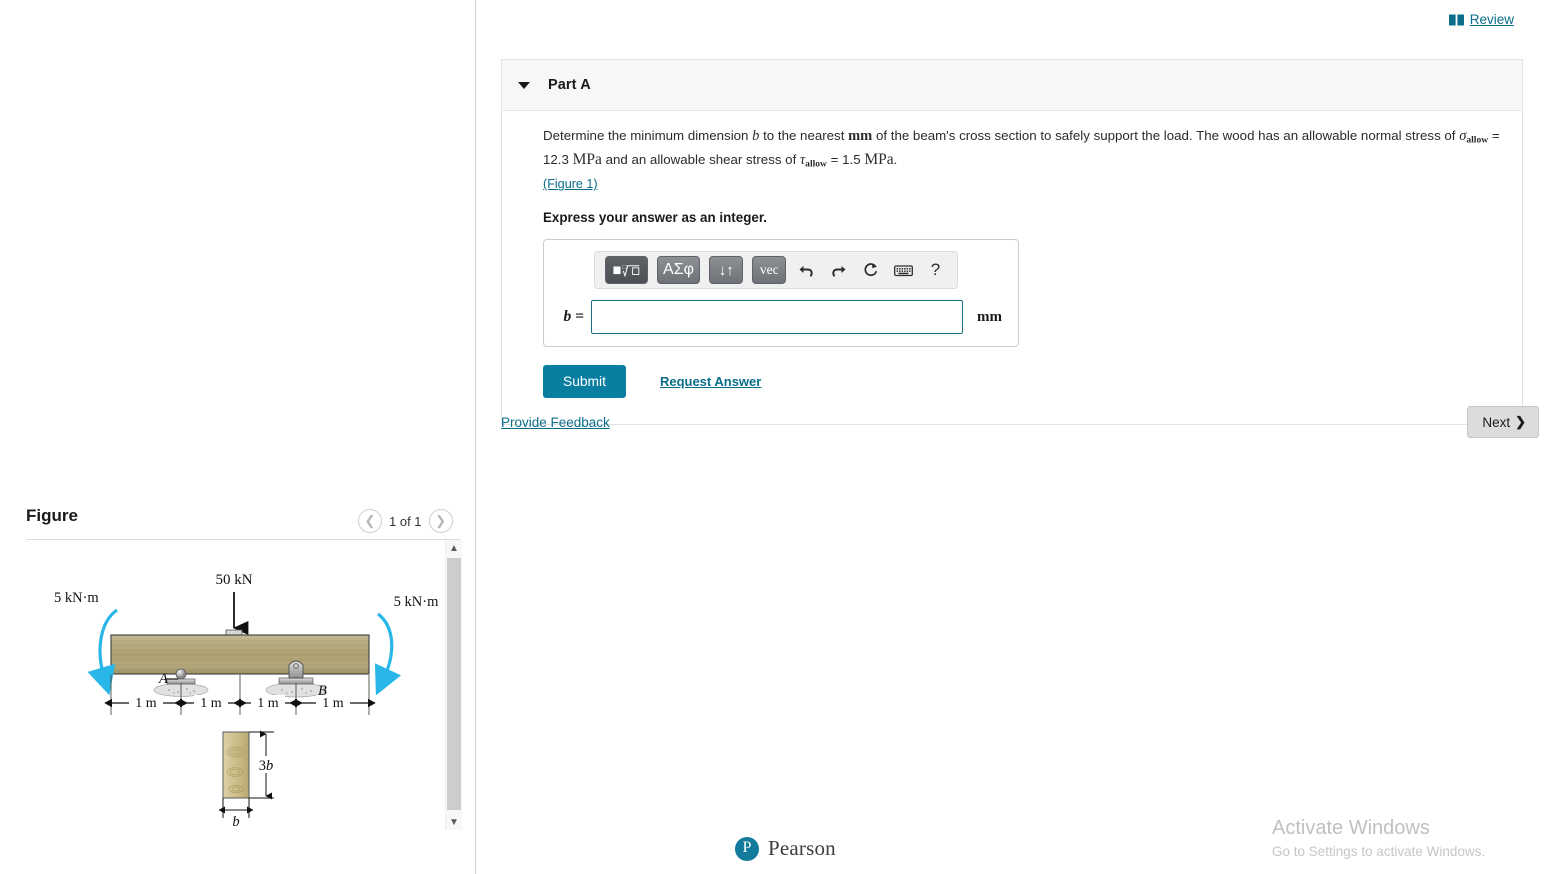  I want to click on part-a-title: Part A, so click(569, 85).